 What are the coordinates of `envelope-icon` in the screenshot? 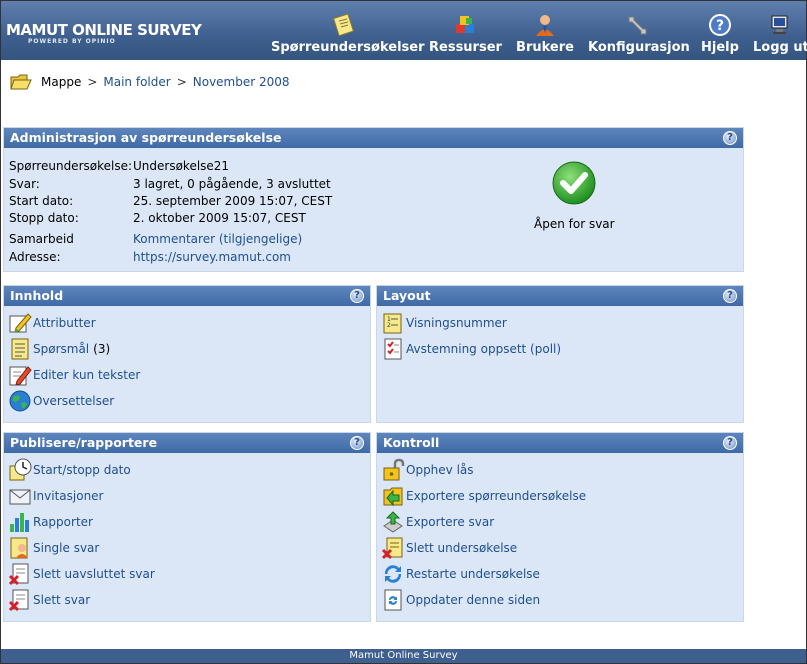 It's located at (20, 497).